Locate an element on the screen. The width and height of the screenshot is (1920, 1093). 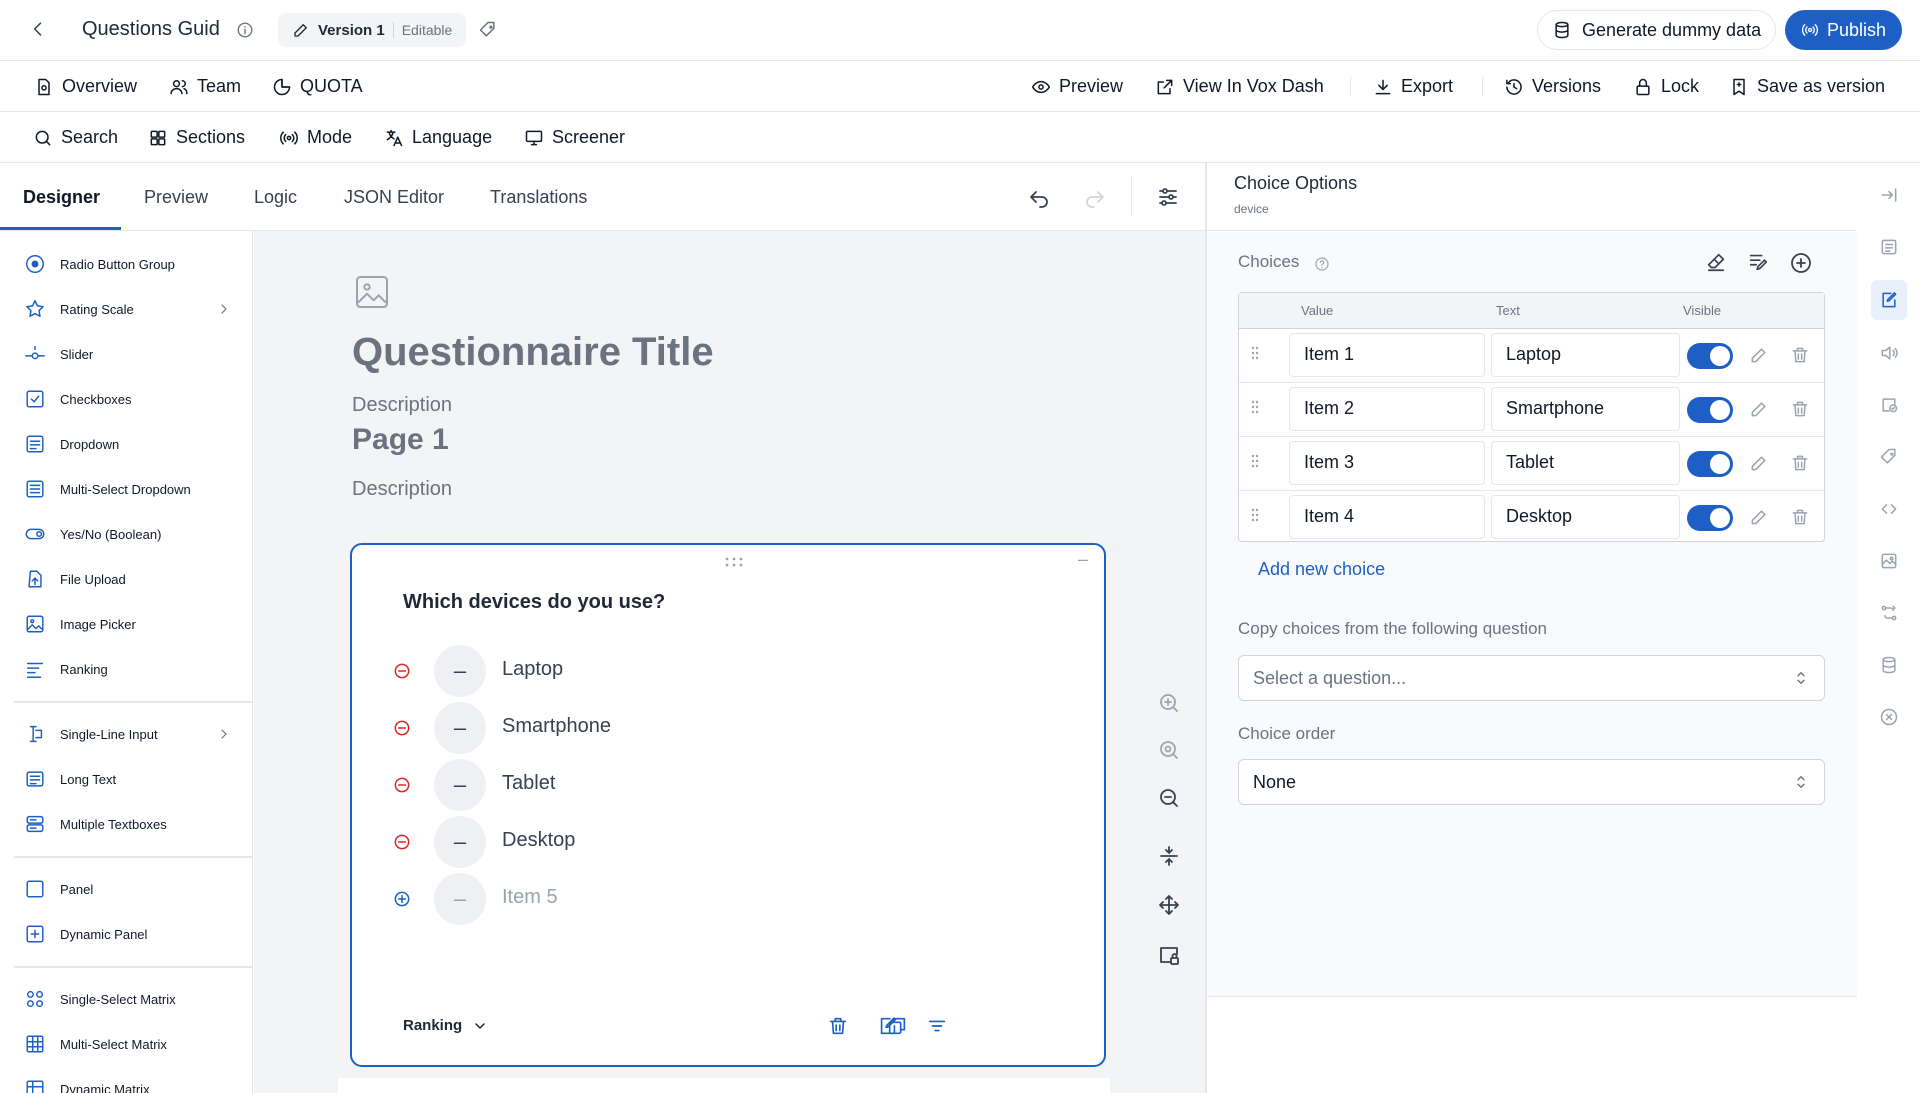
toolbox-checkboxes: Checkboxes is located at coordinates (78, 399).